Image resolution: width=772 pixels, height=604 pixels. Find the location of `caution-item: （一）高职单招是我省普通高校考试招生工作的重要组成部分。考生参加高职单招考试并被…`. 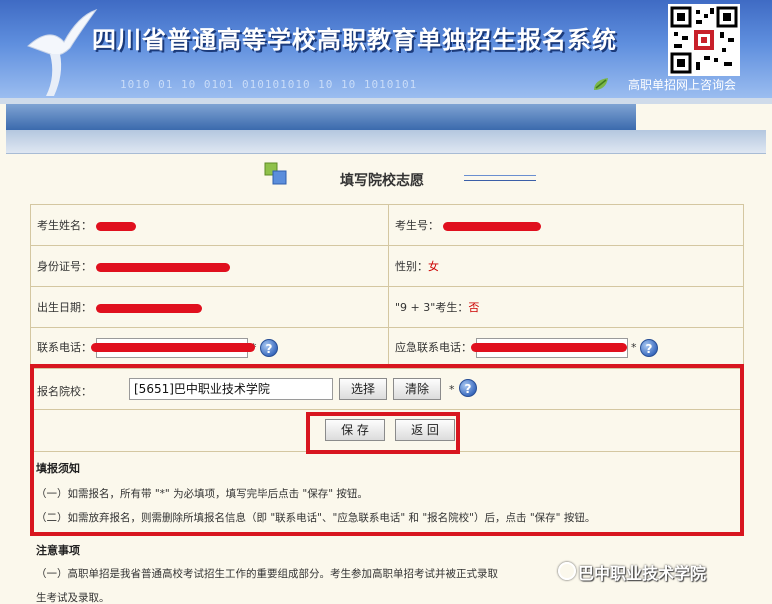

caution-item: （一）高职单招是我省普通高校考试招生工作的重要组成部分。考生参加高职单招考试并被… is located at coordinates (267, 574).